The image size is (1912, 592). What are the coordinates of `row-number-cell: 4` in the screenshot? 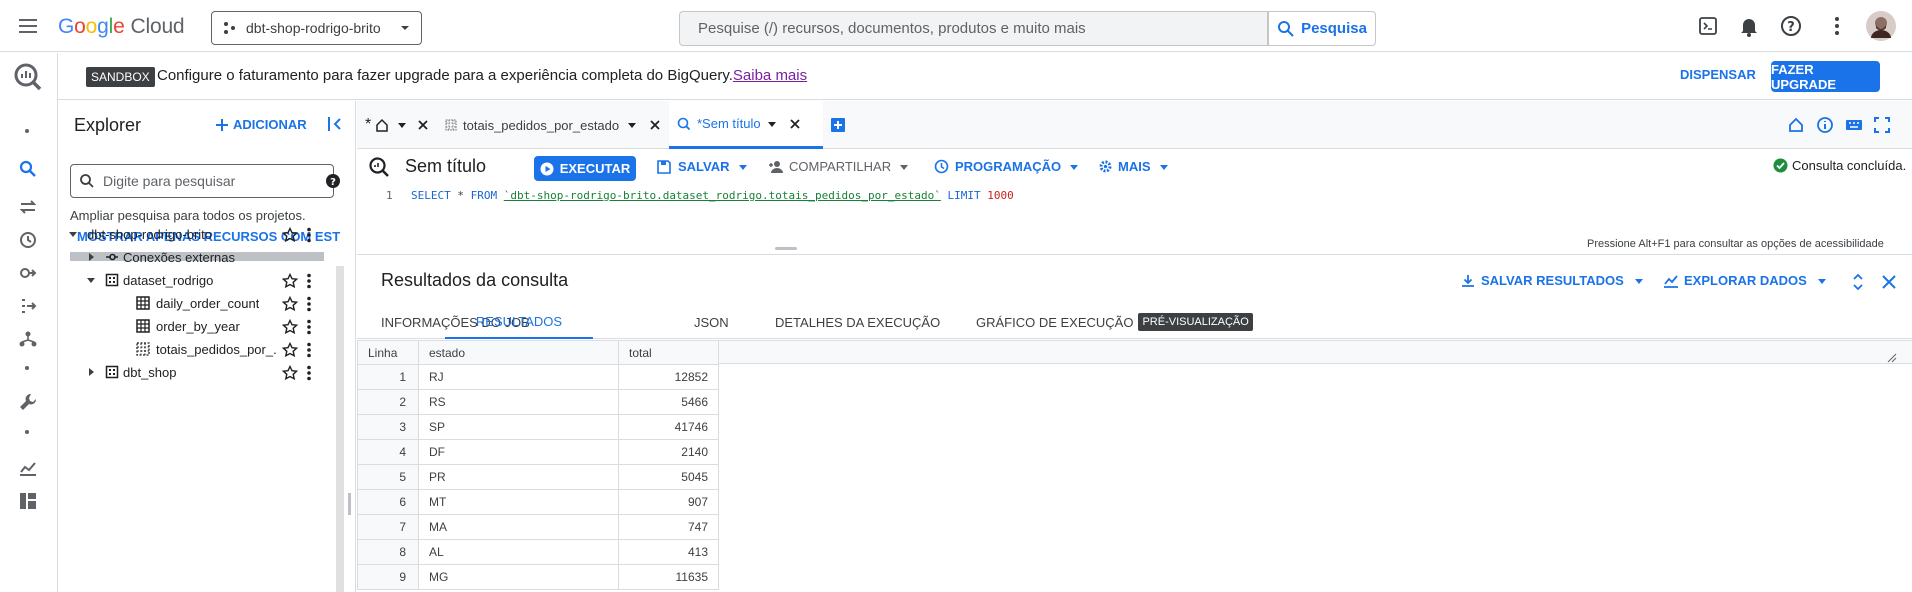 It's located at (388, 452).